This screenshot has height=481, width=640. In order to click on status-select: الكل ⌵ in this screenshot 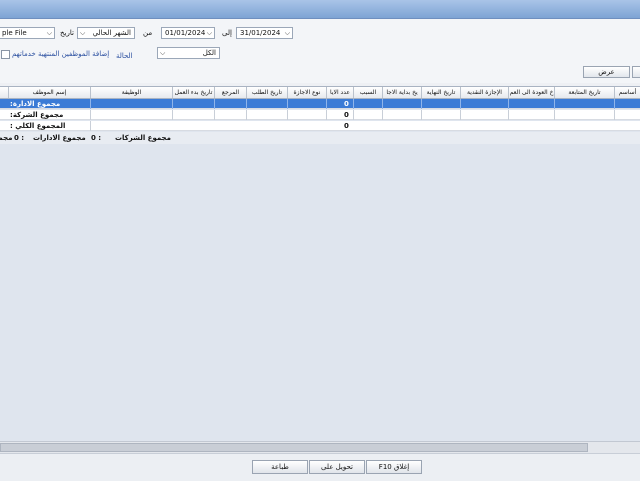, I will do `click(188, 53)`.